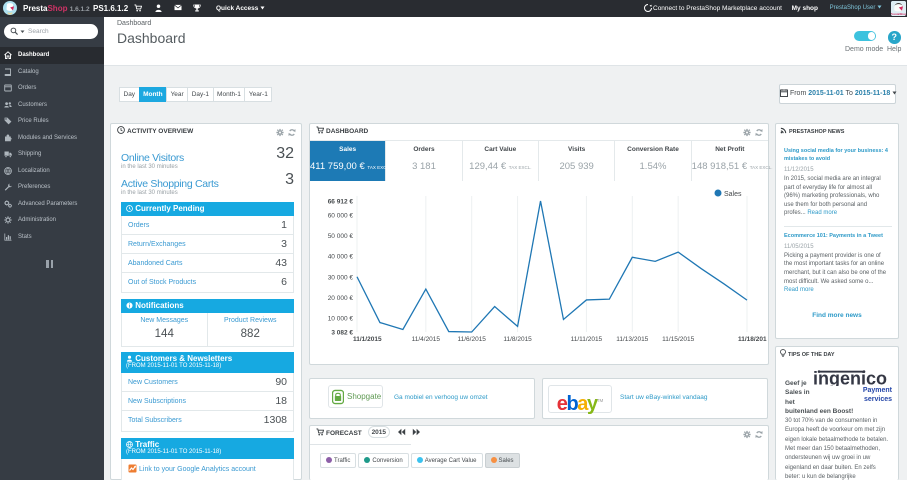  Describe the element at coordinates (678, 339) in the screenshot. I see `svg-text: 11/15/2015` at that location.